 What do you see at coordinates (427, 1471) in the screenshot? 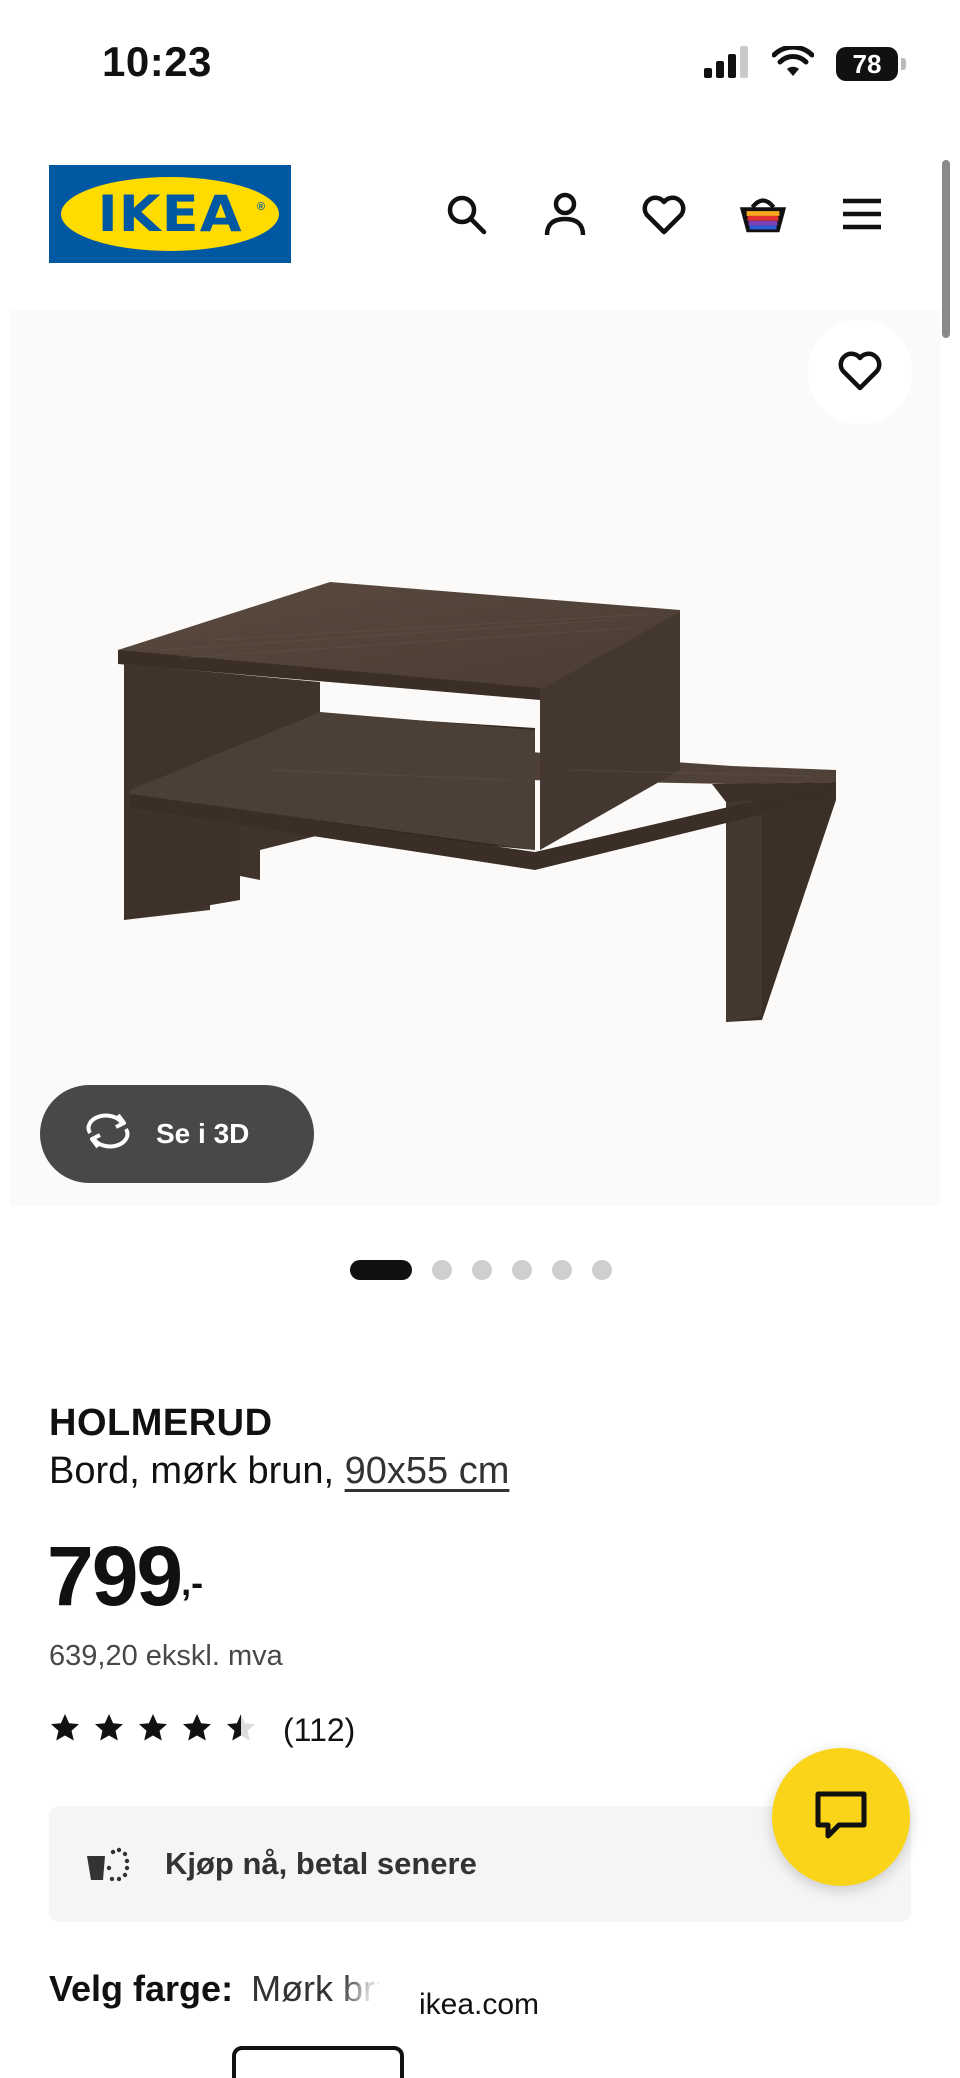
I see `product-size-link: 90x55 cm` at bounding box center [427, 1471].